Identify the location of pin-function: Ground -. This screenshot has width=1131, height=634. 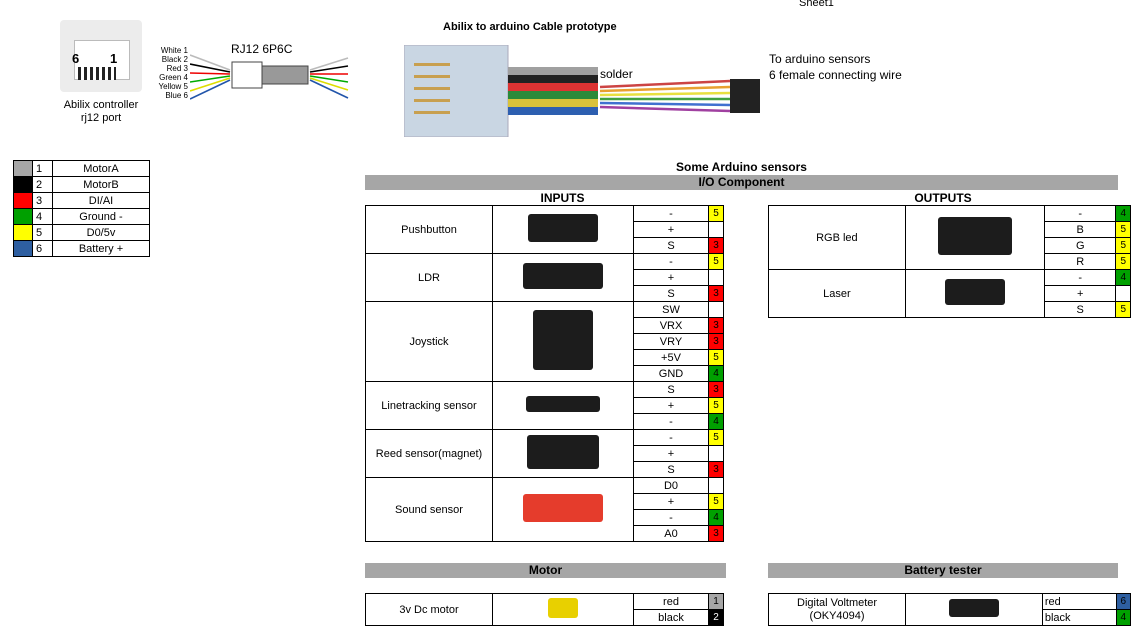
(101, 216).